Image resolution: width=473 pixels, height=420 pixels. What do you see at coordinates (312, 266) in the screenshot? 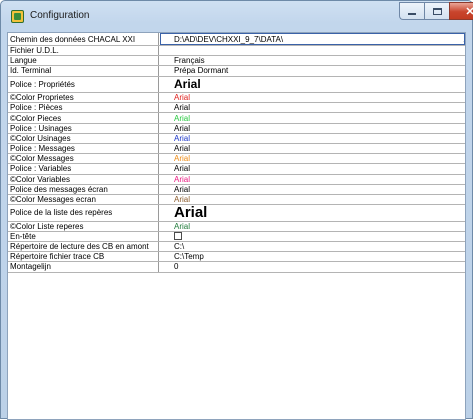
I see `property-value: 0` at bounding box center [312, 266].